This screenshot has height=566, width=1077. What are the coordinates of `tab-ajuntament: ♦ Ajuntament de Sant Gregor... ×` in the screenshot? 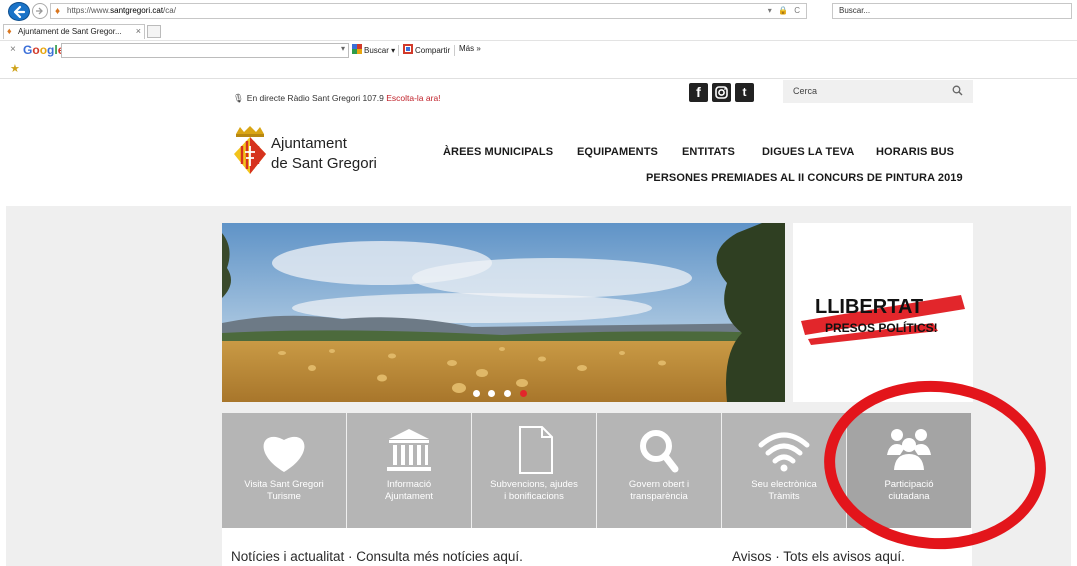 It's located at (74, 31).